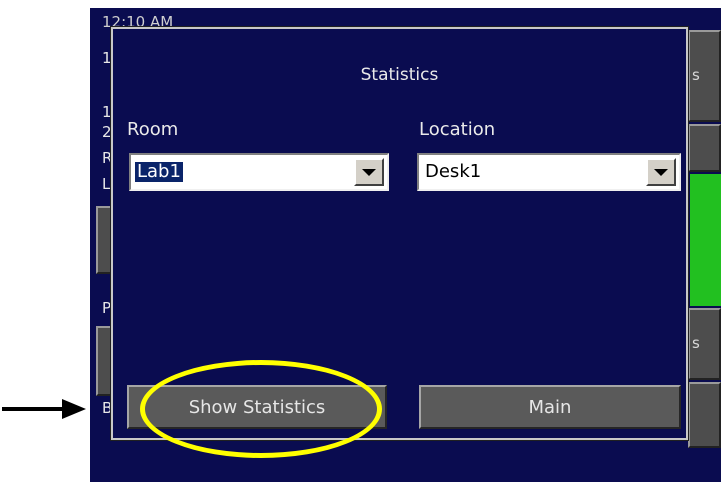 The width and height of the screenshot is (721, 482). I want to click on background-button-right-3-label: s, so click(696, 343).